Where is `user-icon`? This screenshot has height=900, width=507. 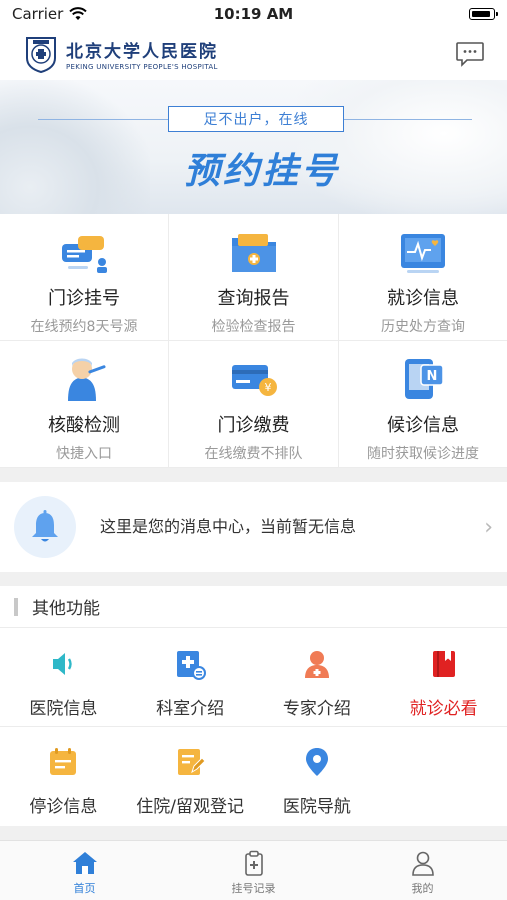
user-icon is located at coordinates (422, 863).